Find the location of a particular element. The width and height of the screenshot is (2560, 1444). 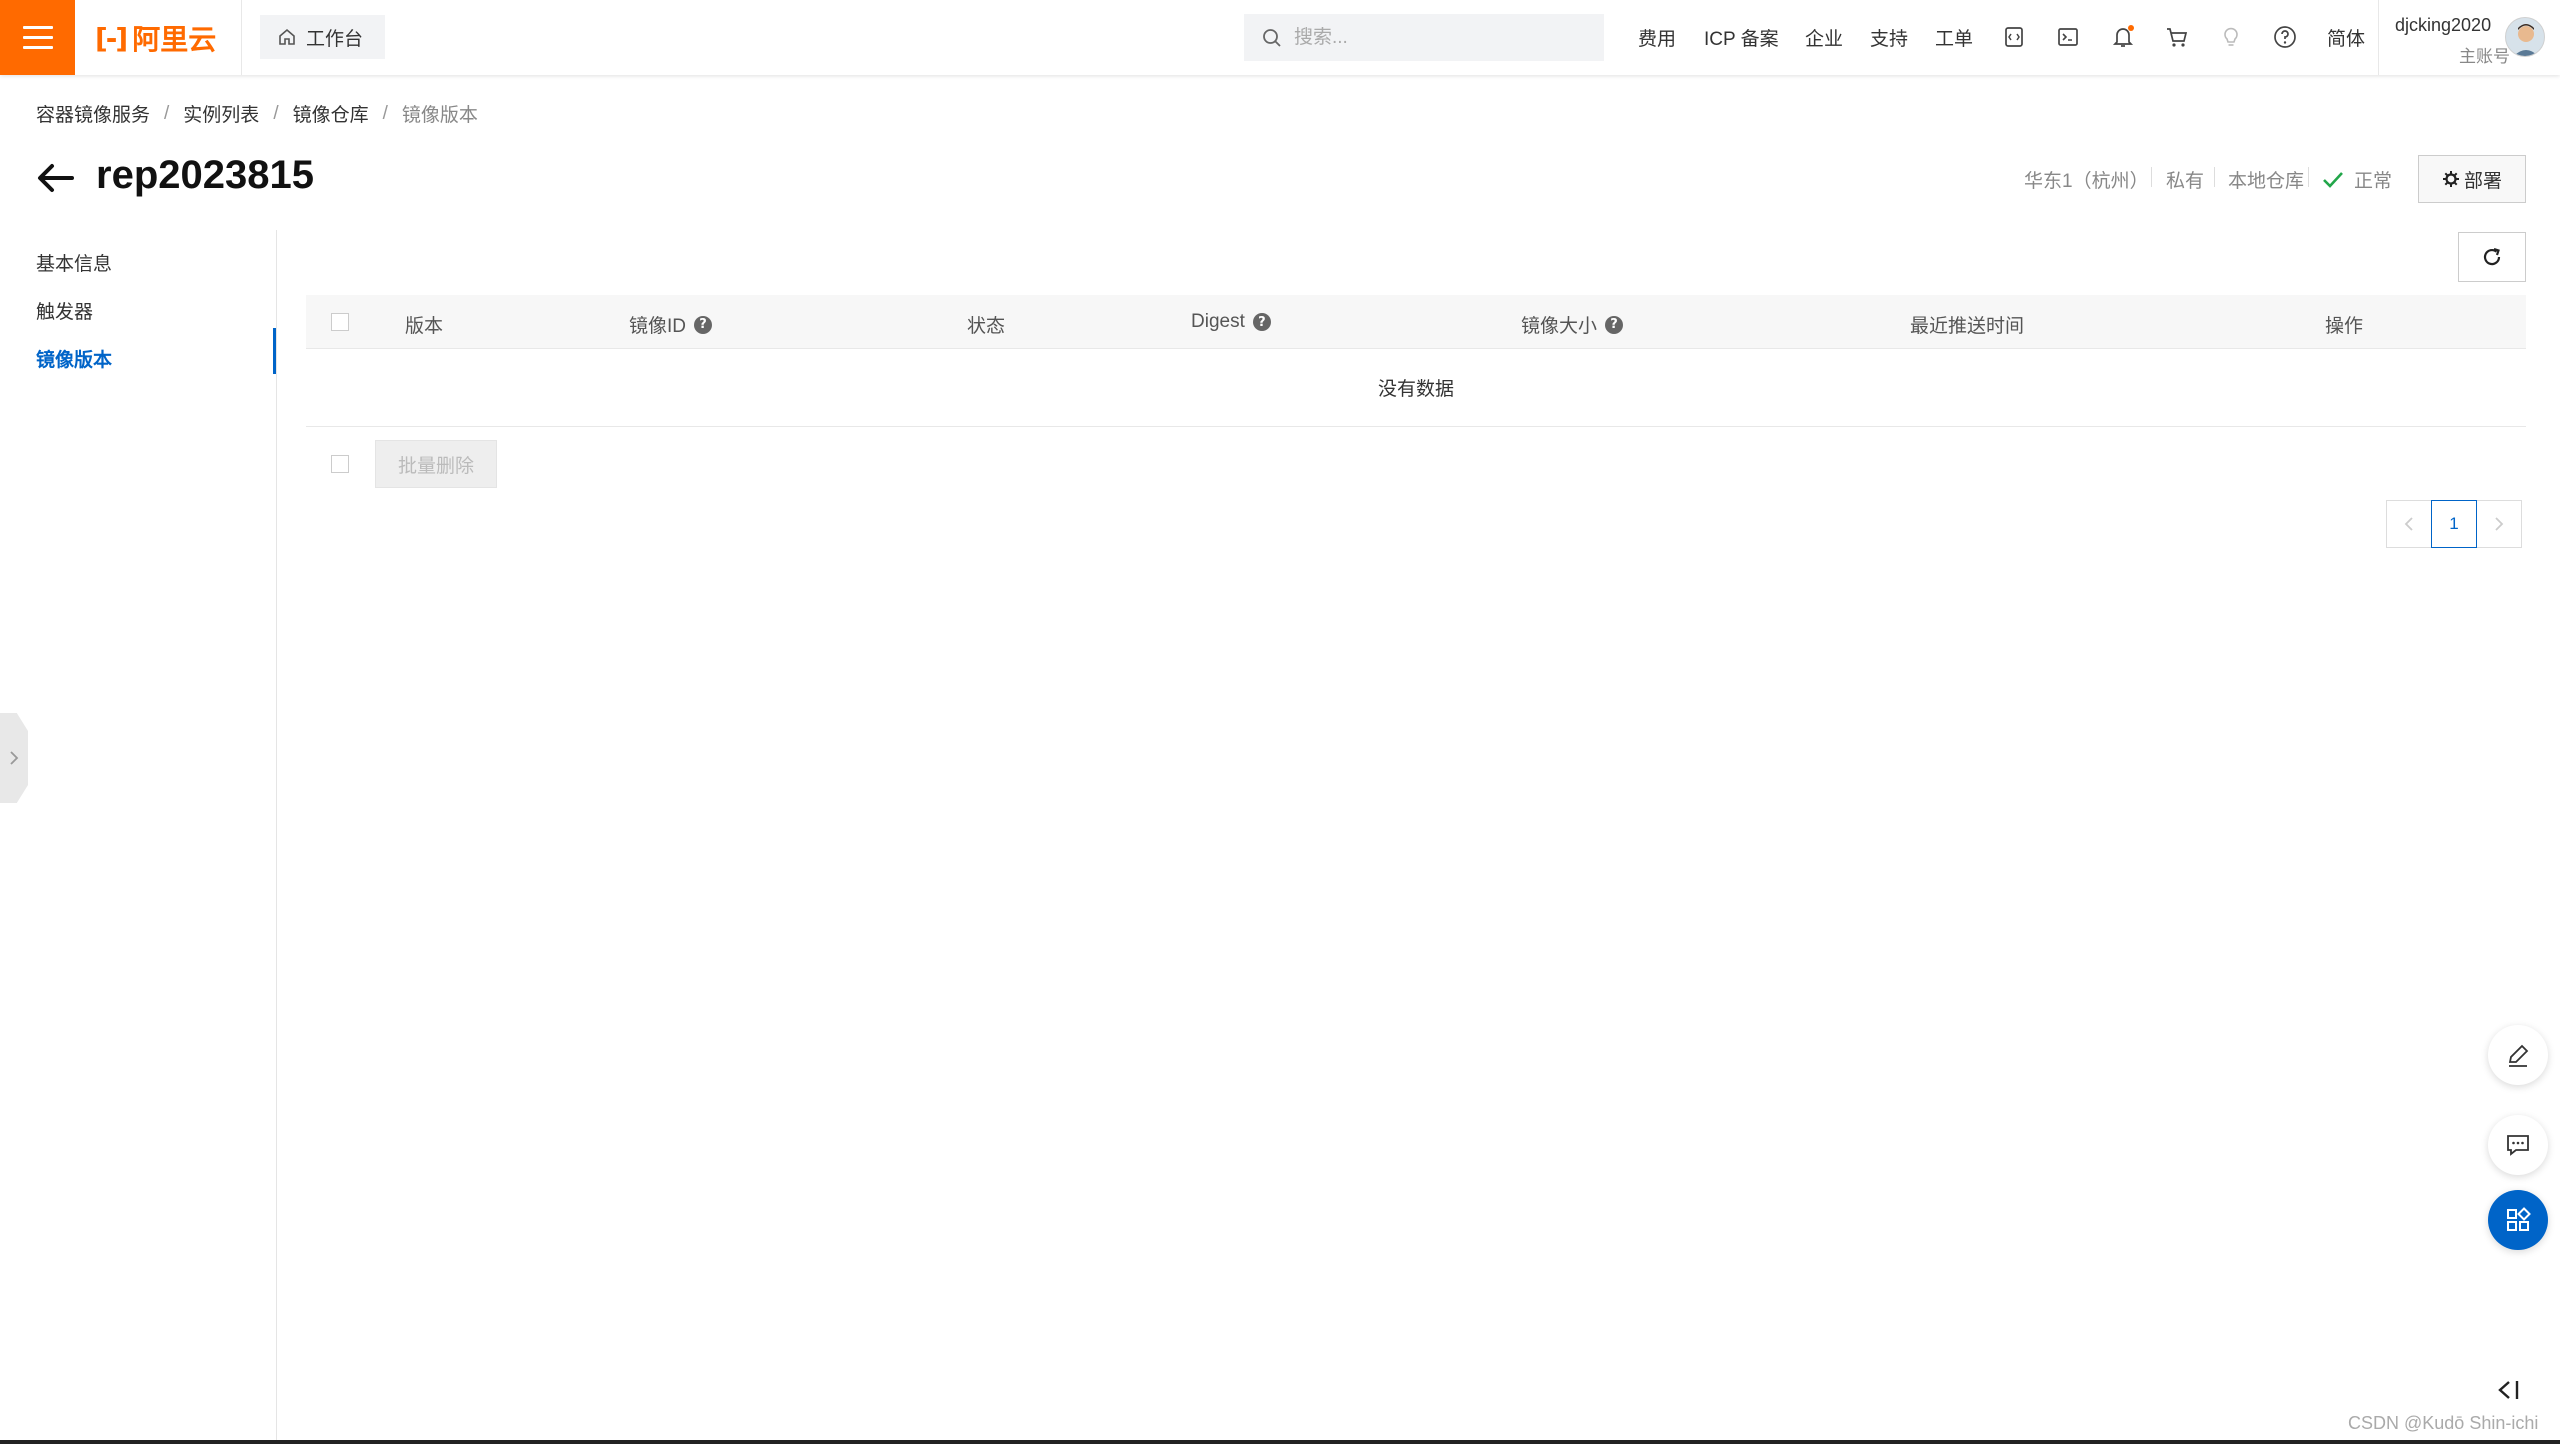

column-header-status: 状态 is located at coordinates (986, 324).